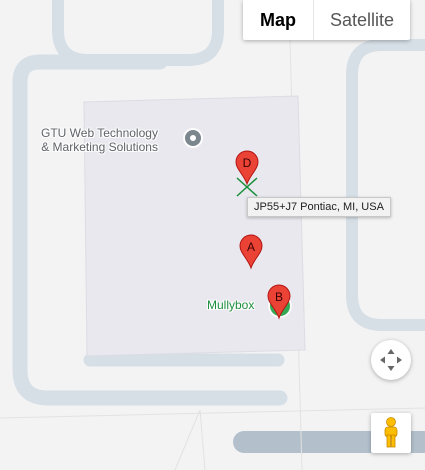 This screenshot has height=470, width=425. What do you see at coordinates (230, 305) in the screenshot?
I see `mullybox-place-label: Mullybox` at bounding box center [230, 305].